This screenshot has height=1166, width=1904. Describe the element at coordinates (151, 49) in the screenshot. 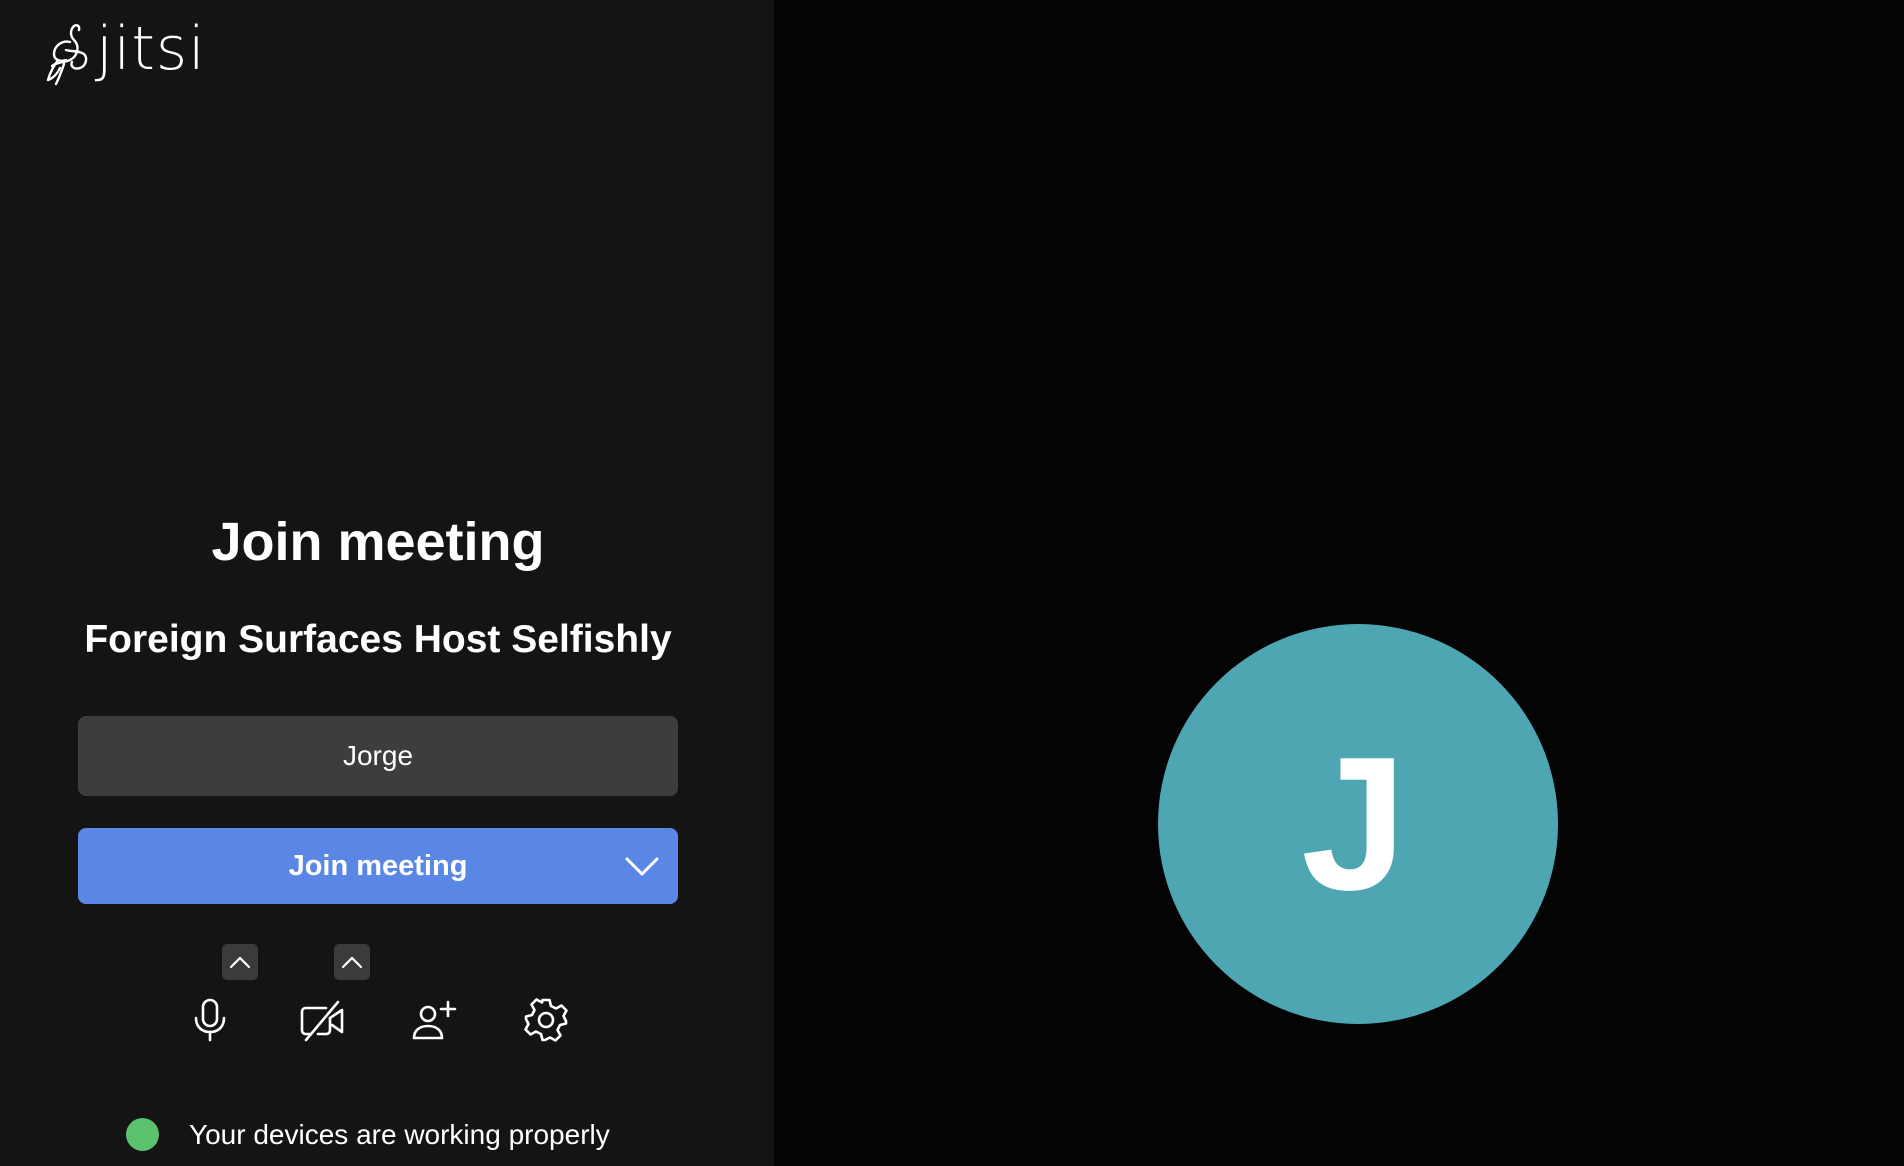

I see `logo-text: jitsi` at that location.